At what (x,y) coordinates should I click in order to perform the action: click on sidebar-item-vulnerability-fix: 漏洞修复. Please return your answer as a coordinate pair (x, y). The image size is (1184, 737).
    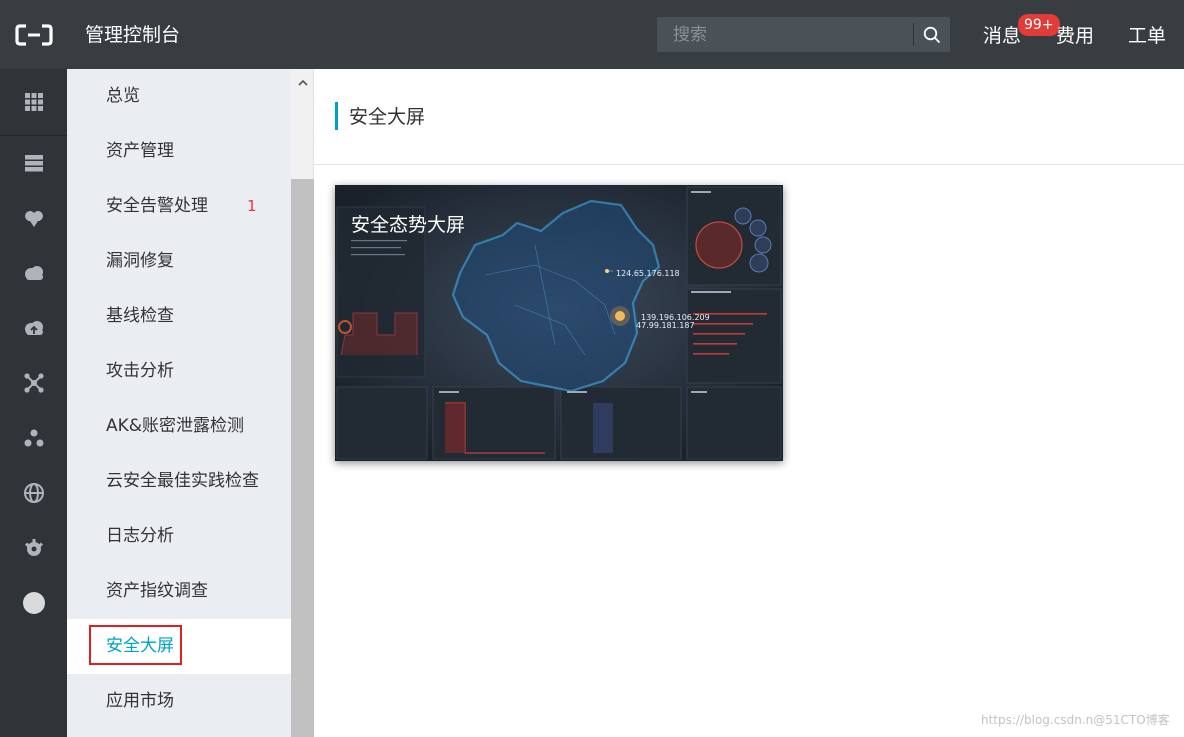
    Looking at the image, I should click on (179, 261).